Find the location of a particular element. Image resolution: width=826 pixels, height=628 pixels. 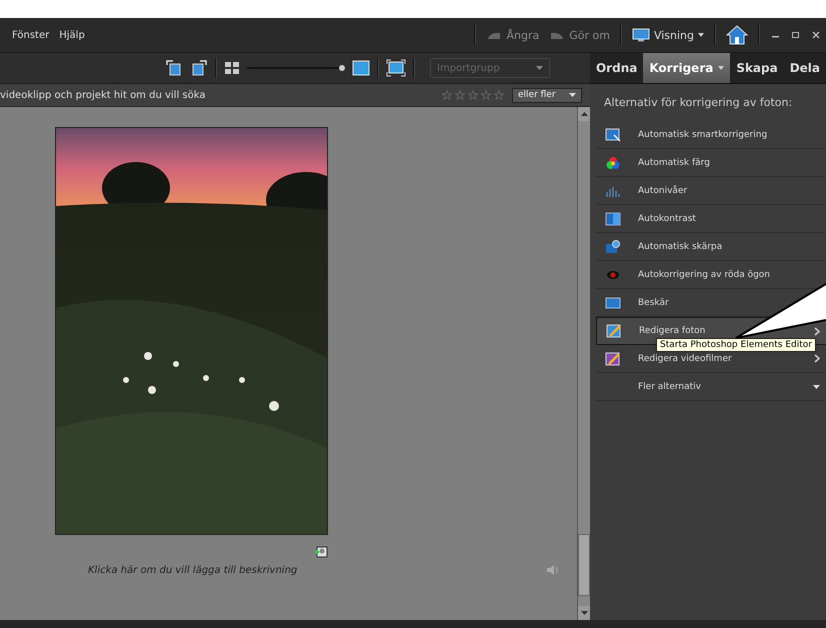

caption-hint: Klicka här om du vill lägga till beskrivning is located at coordinates (193, 570).